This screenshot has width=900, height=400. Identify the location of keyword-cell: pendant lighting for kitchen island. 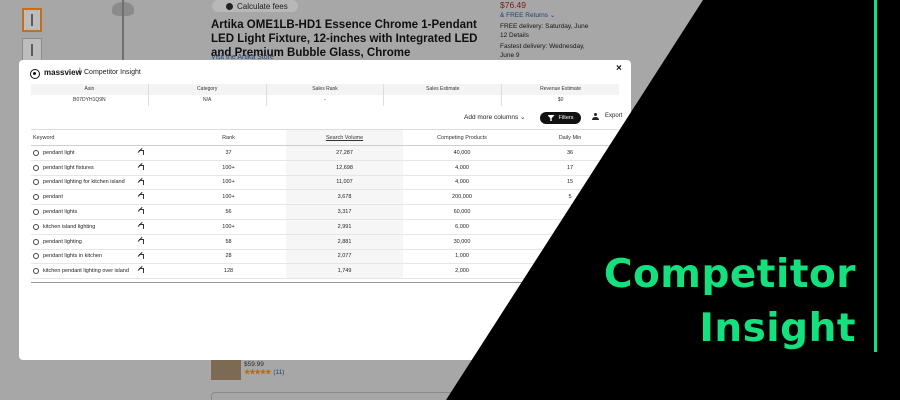
(101, 183).